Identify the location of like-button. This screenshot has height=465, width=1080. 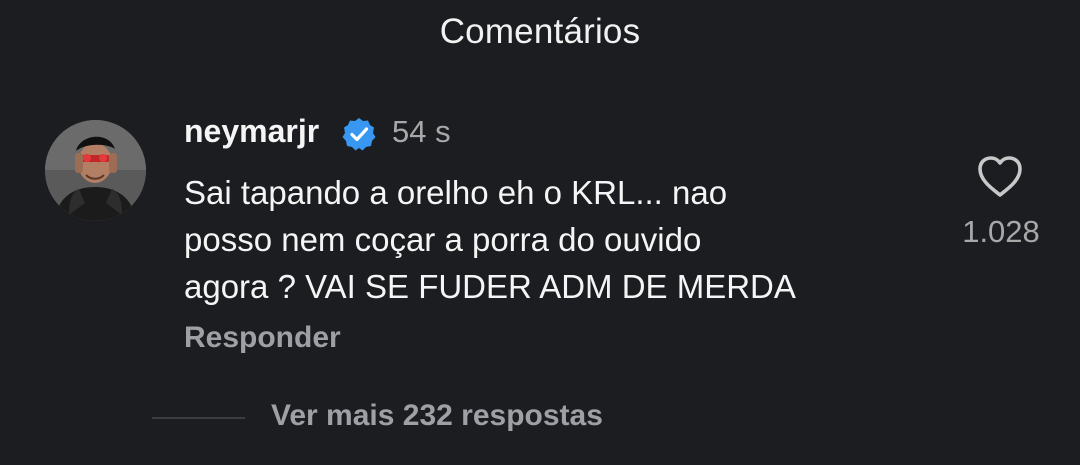
(1000, 177).